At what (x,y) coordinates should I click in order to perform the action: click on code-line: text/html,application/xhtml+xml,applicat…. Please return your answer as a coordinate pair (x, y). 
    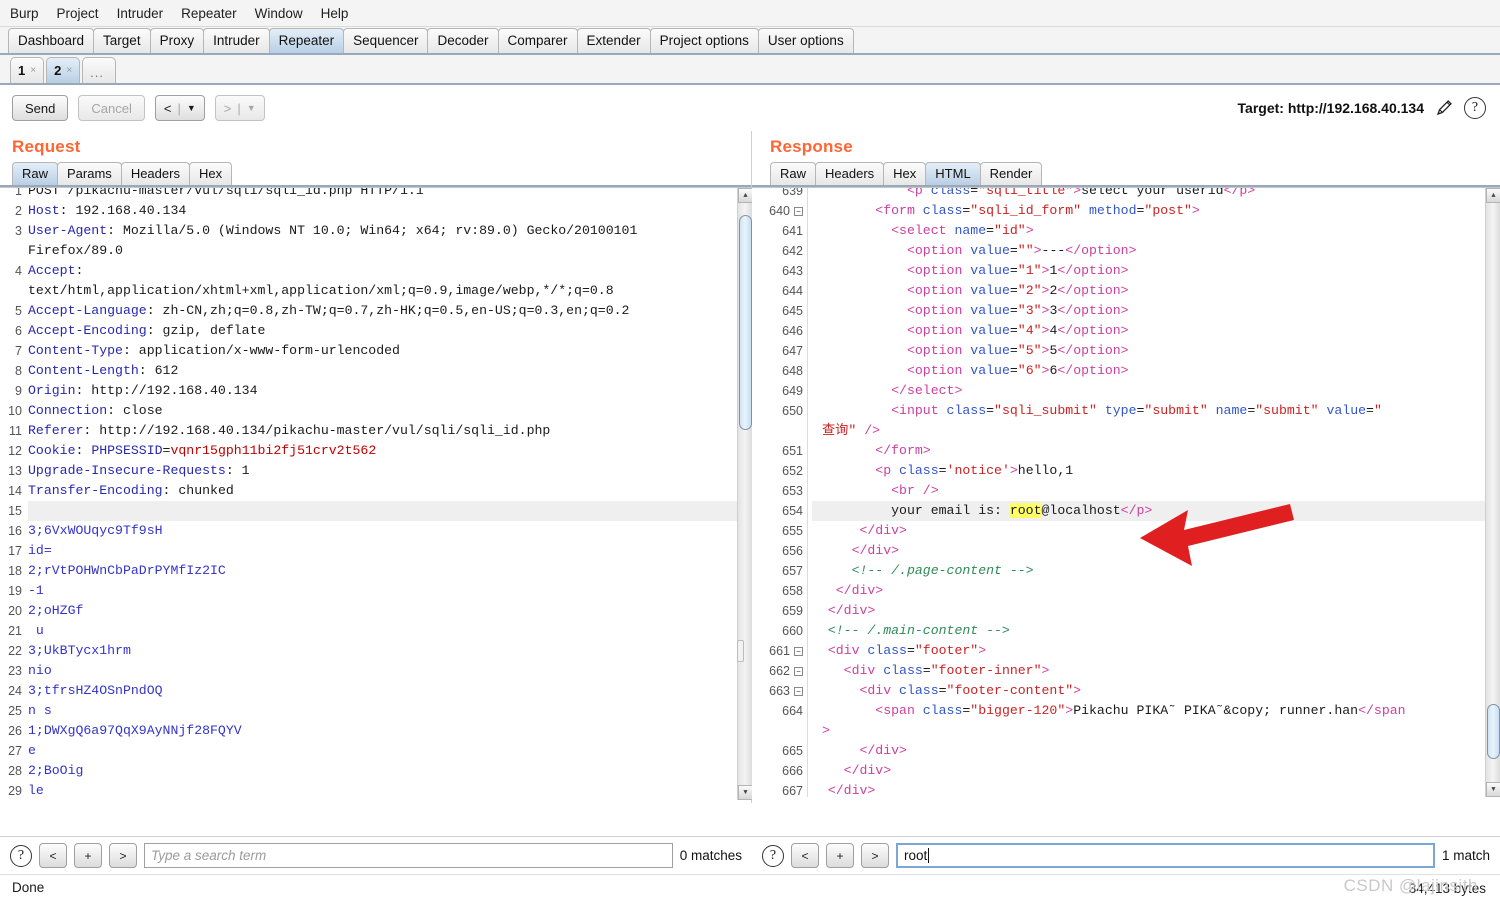
    Looking at the image, I should click on (383, 291).